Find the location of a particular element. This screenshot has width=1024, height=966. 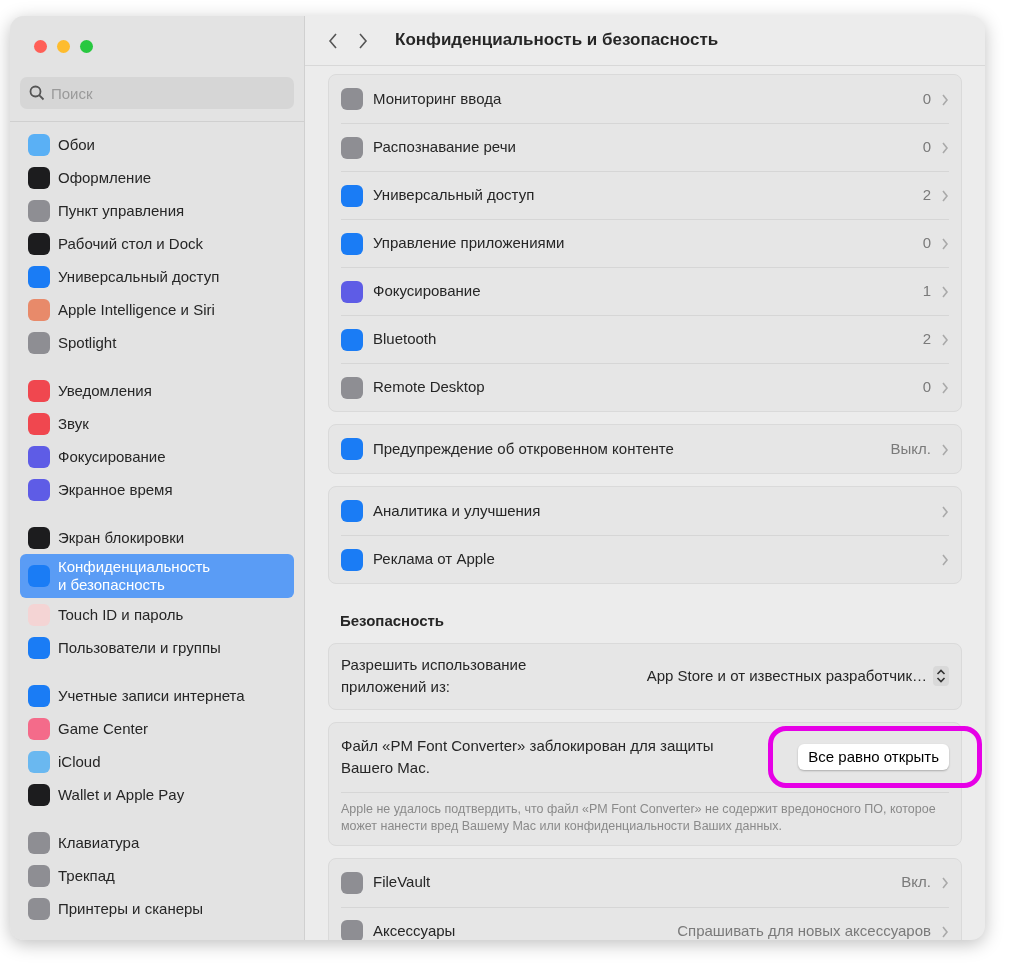

sidebar-item: Пользователи и группы is located at coordinates (157, 647).